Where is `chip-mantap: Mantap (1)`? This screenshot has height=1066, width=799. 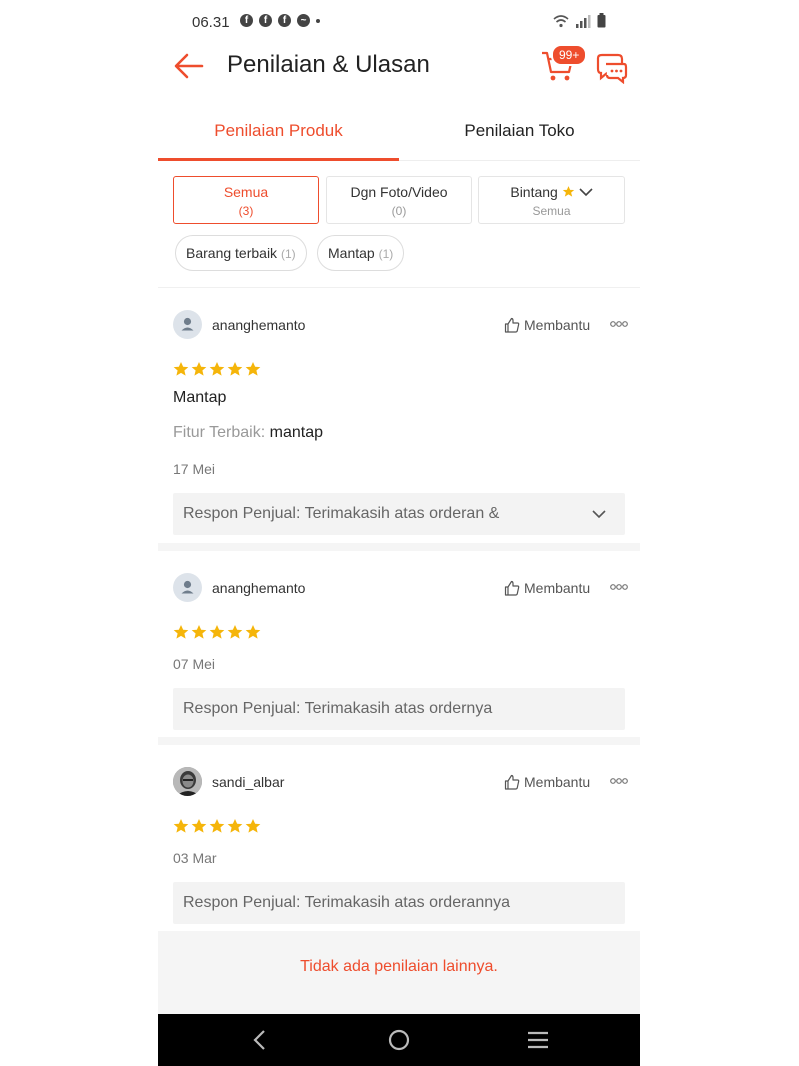 chip-mantap: Mantap (1) is located at coordinates (361, 253).